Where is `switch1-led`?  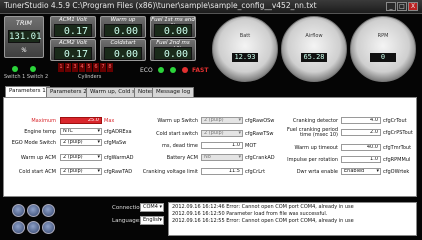 switch1-led is located at coordinates (15, 69).